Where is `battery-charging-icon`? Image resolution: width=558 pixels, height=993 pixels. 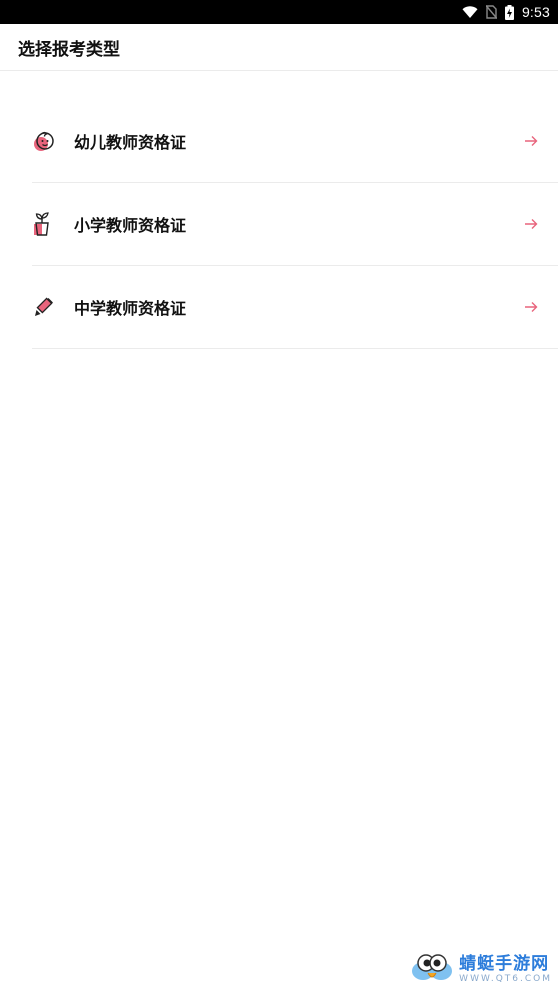
battery-charging-icon is located at coordinates (509, 12).